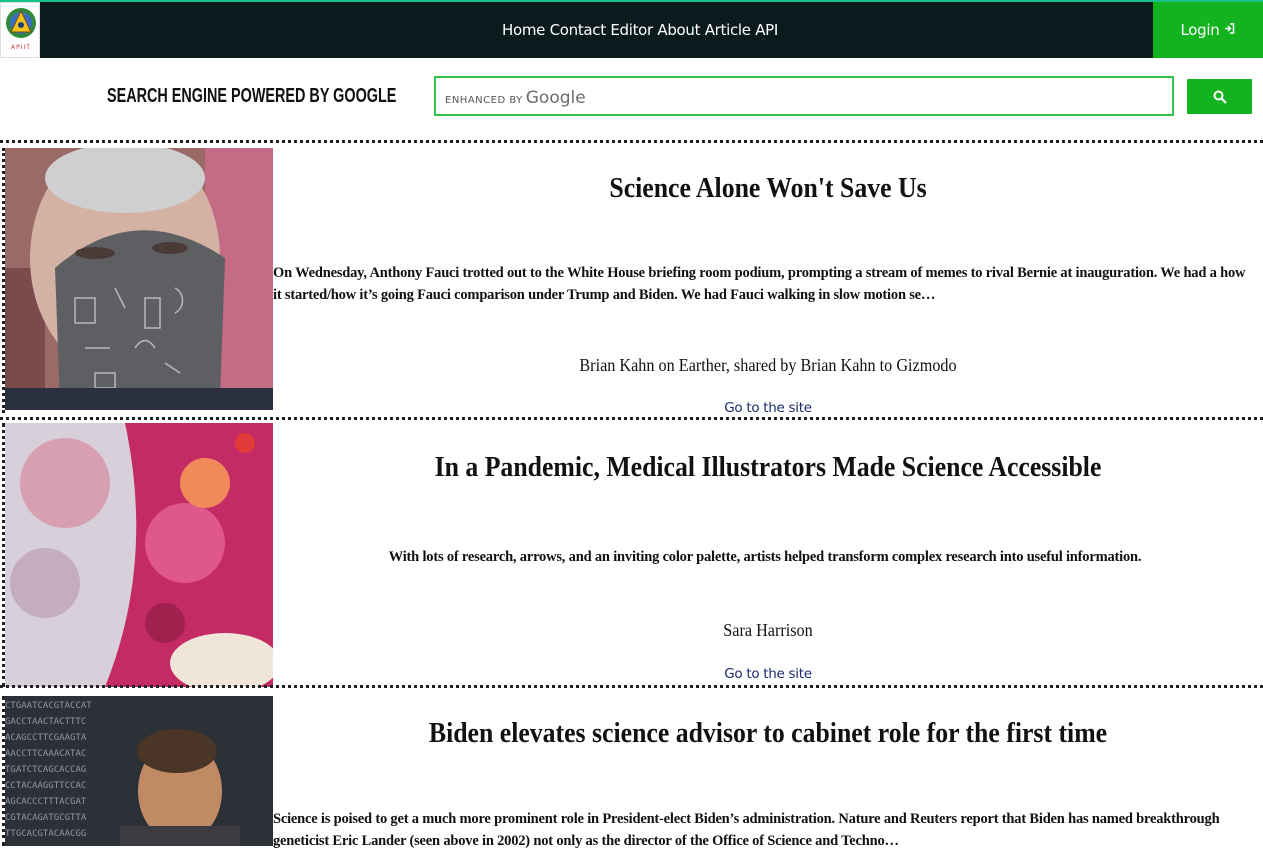 This screenshot has height=852, width=1263. Describe the element at coordinates (46, 738) in the screenshot. I see `svg-text: ACAGCCTTCGAAGTA` at that location.